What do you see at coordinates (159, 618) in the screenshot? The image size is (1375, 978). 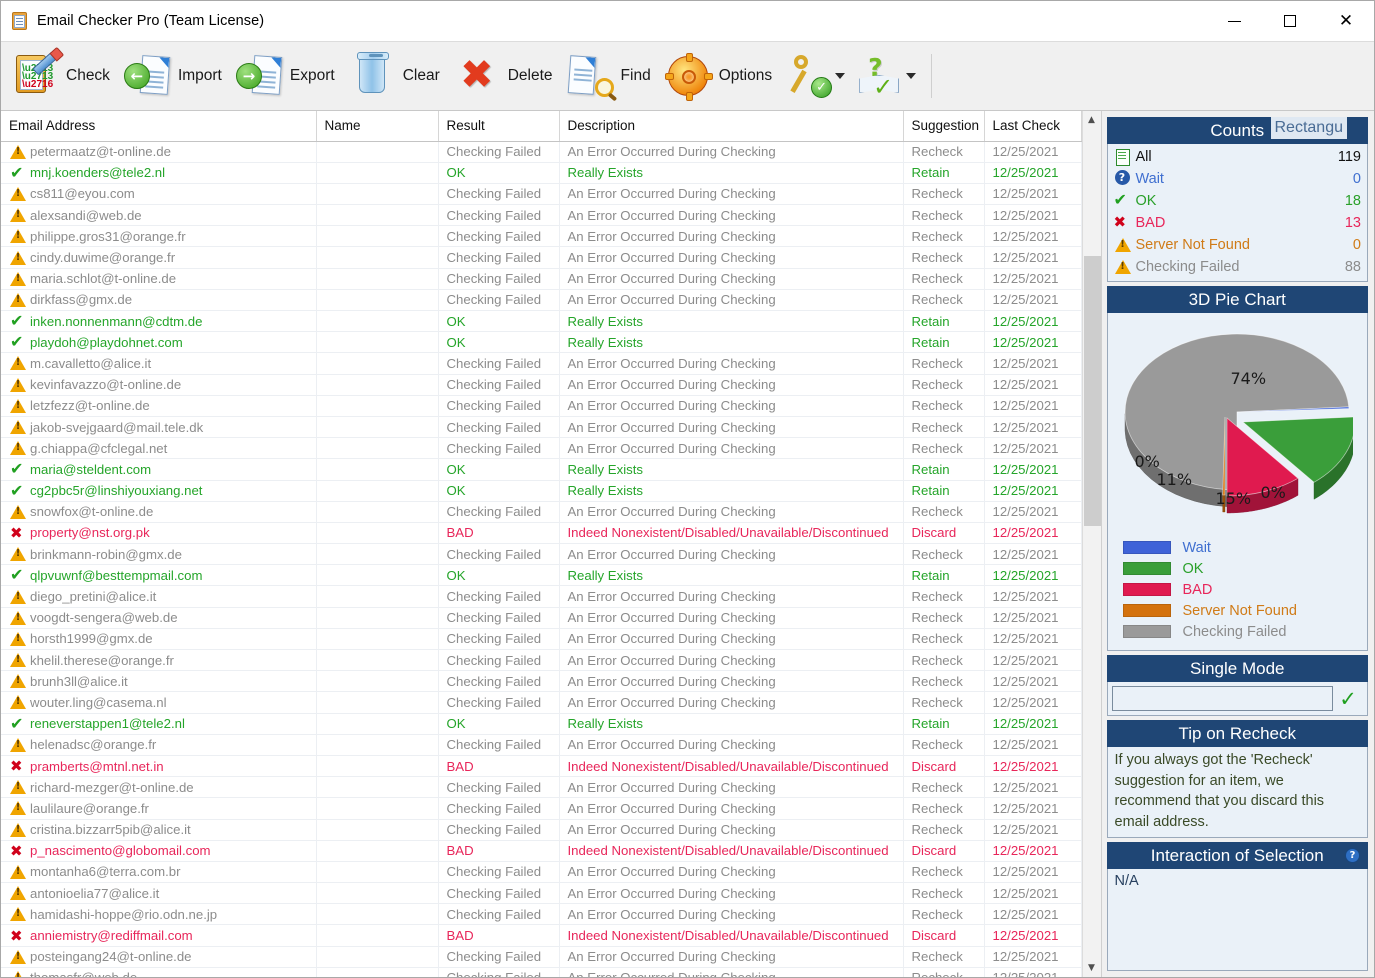 I see `cell-email-address: voogdt-sengera@web.de` at bounding box center [159, 618].